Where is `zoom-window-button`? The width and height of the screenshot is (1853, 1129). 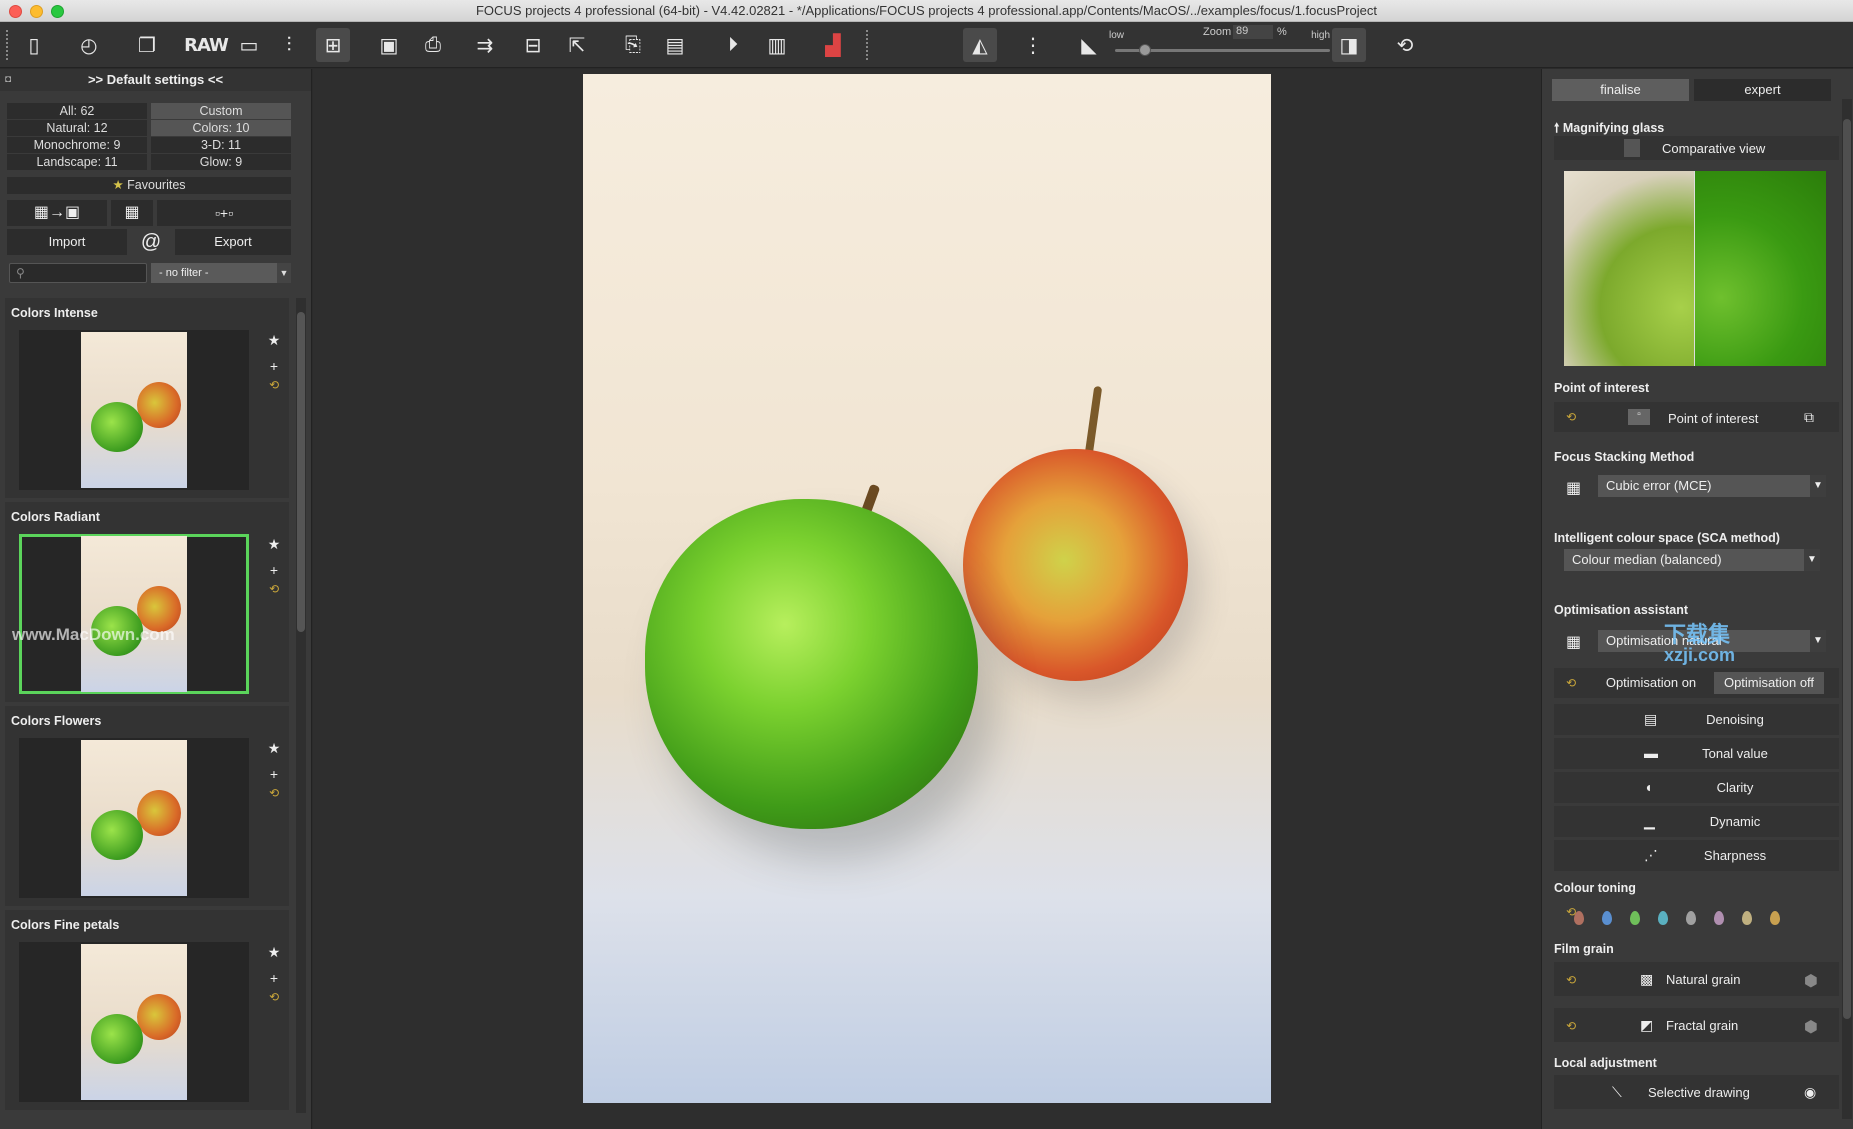
zoom-window-button is located at coordinates (57, 11).